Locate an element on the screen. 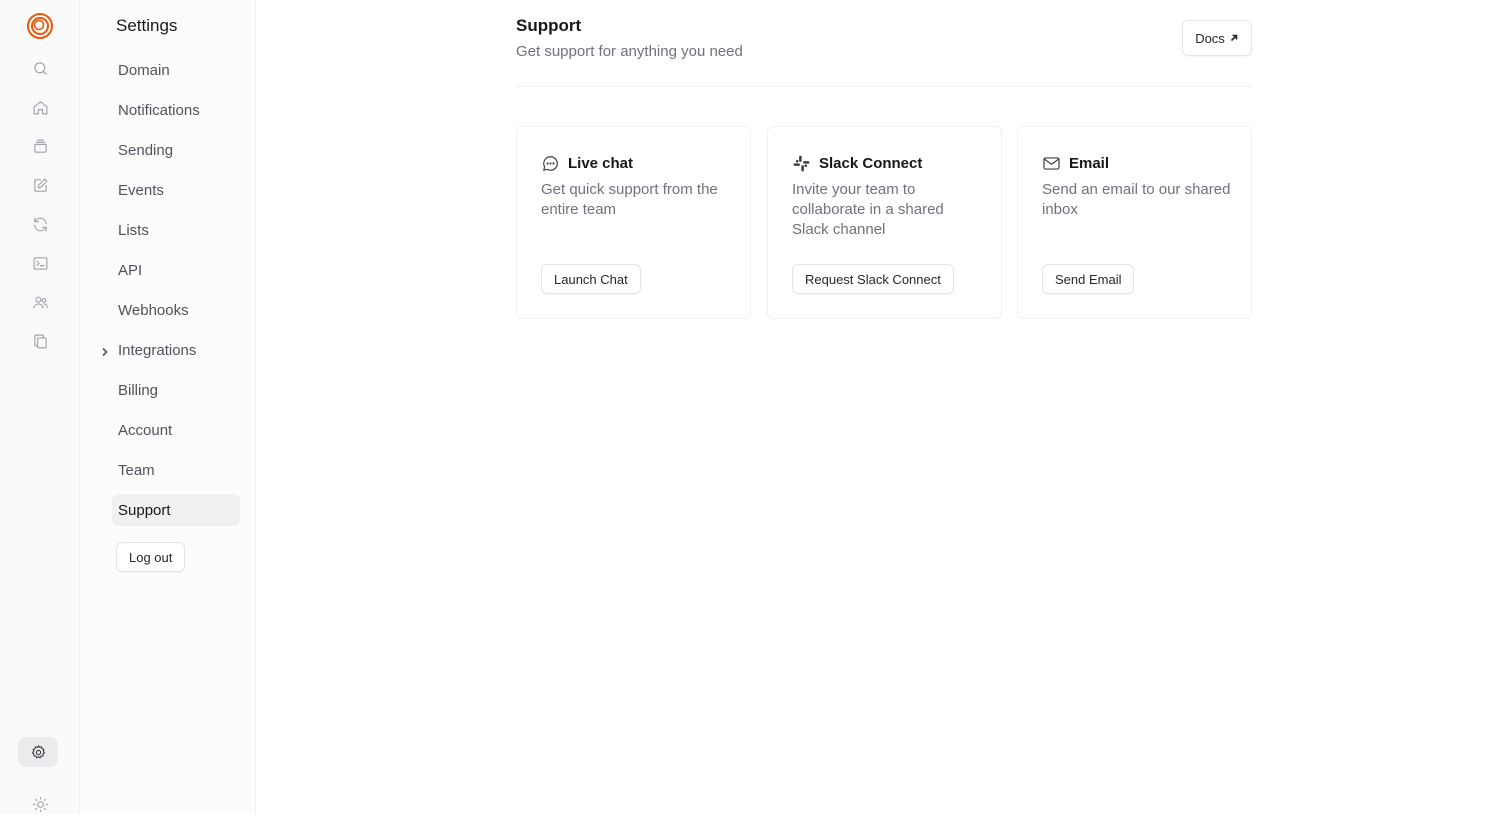 This screenshot has width=1512, height=820. card-header: Slack Connect is located at coordinates (857, 163).